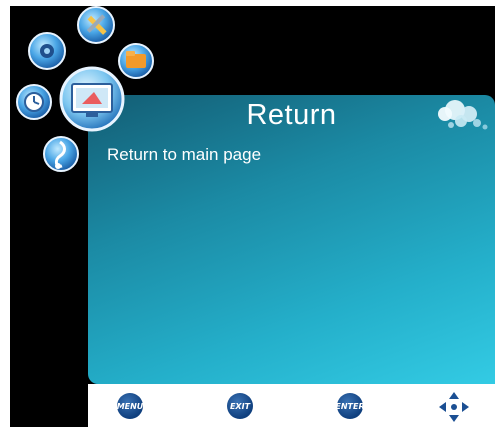 The image size is (499, 433). Describe the element at coordinates (47, 51) in the screenshot. I see `gear-icon` at that location.